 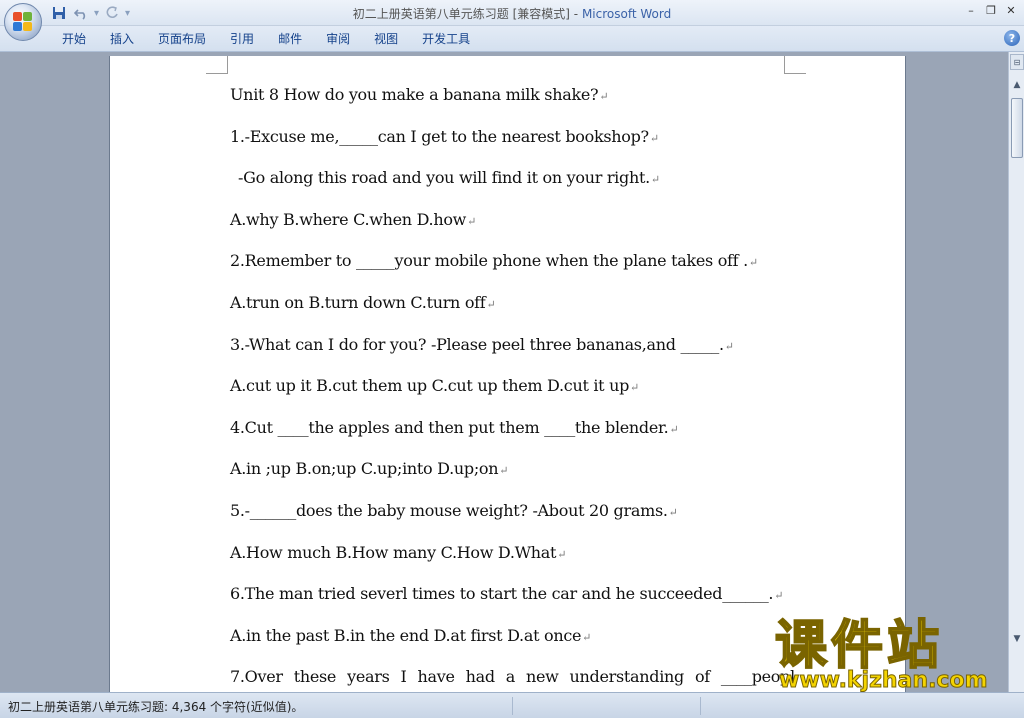 I want to click on word: a, so click(x=510, y=677).